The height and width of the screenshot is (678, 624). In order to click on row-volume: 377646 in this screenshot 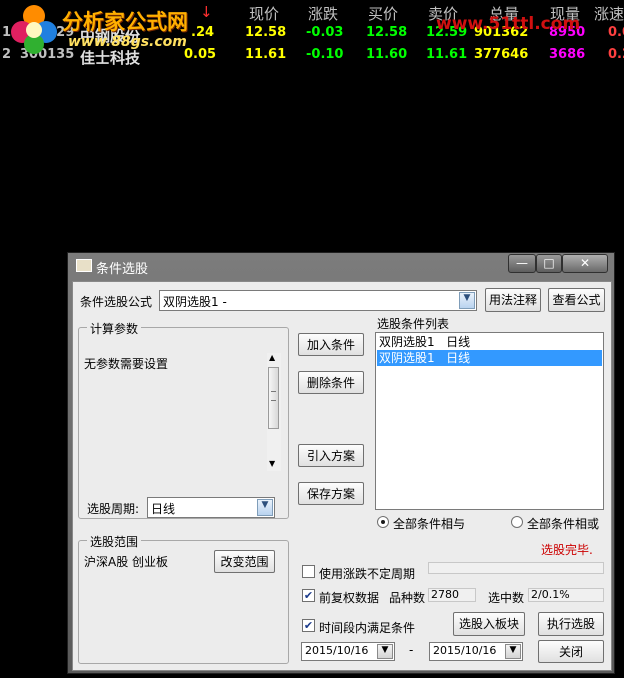, I will do `click(501, 54)`.